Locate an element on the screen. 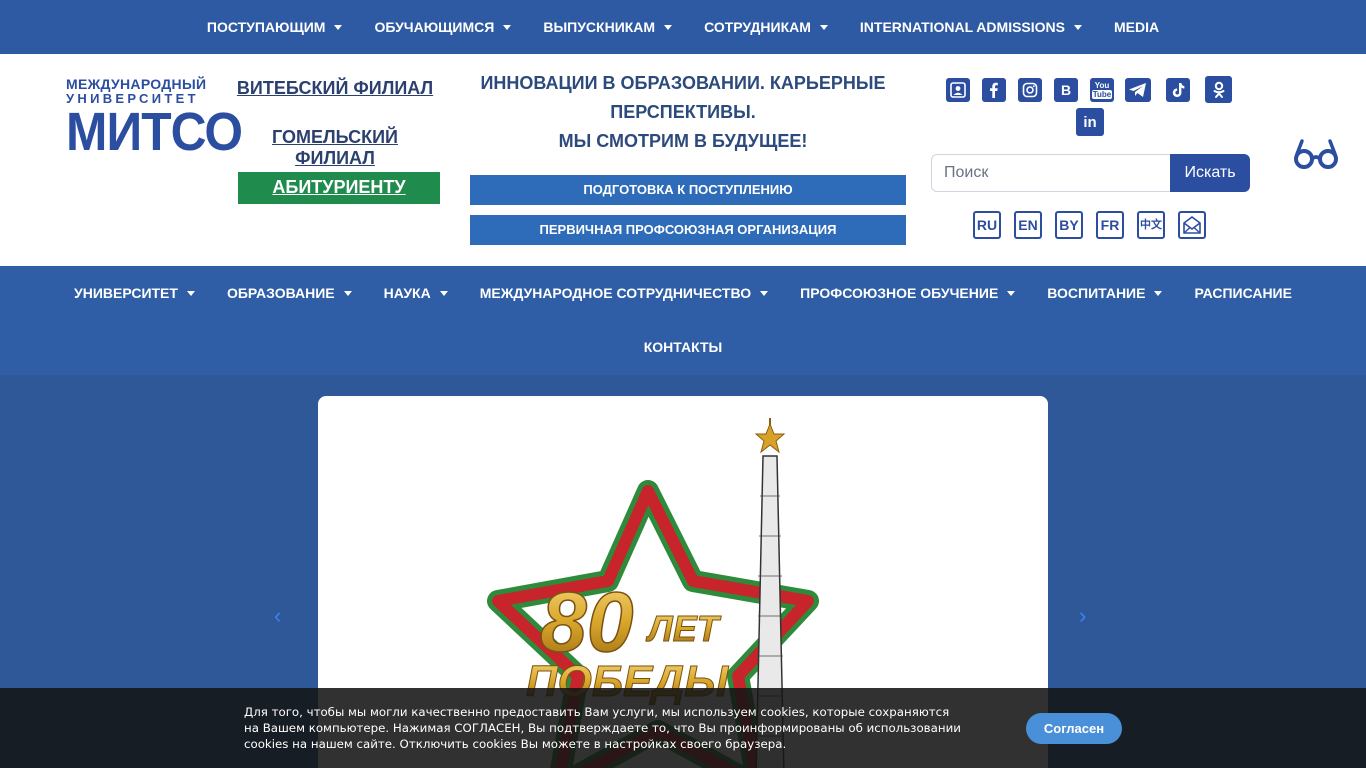  linkedin-glyph: in is located at coordinates (1090, 122).